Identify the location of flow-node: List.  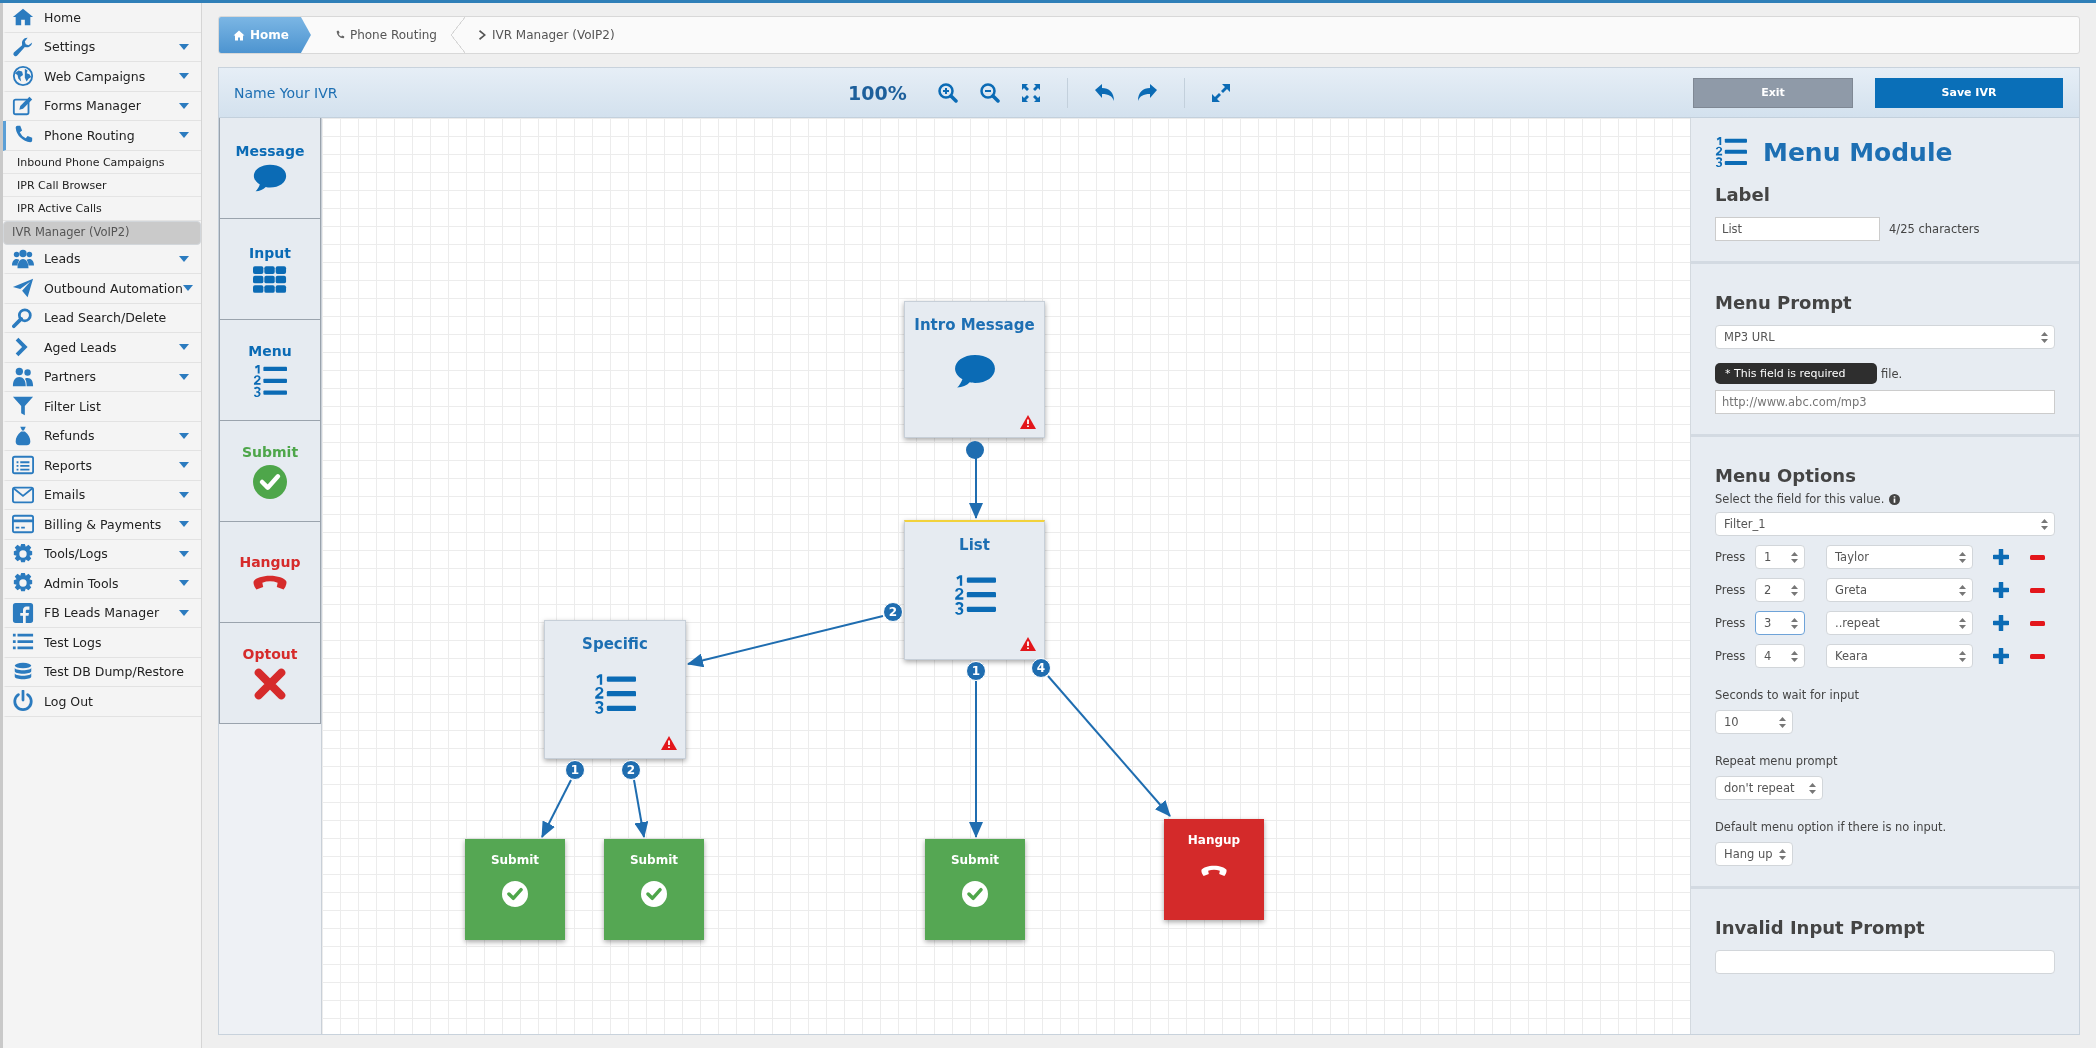
(974, 590).